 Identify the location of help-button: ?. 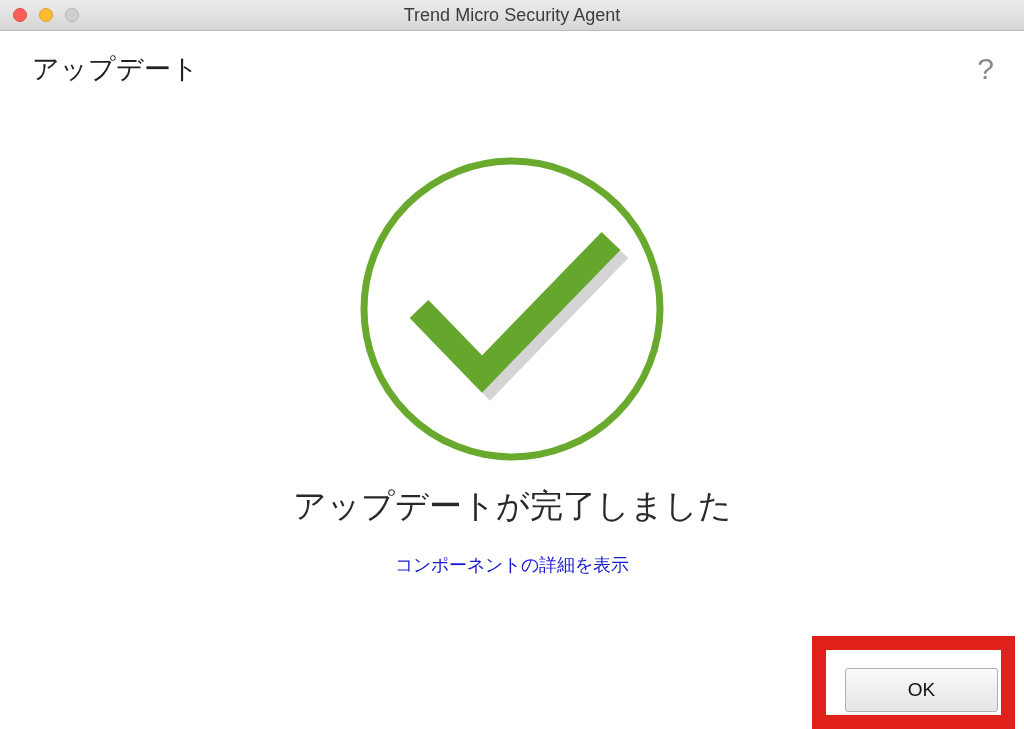
(985, 69).